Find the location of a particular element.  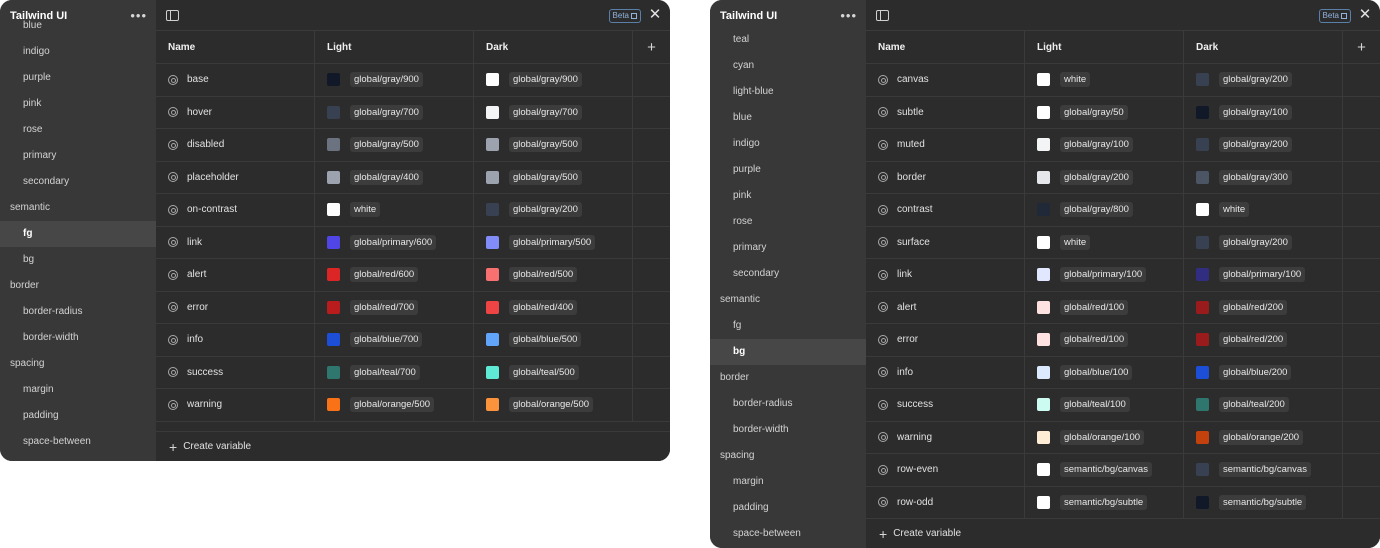

sidebar-item-space-between: space-between is located at coordinates (78, 442).